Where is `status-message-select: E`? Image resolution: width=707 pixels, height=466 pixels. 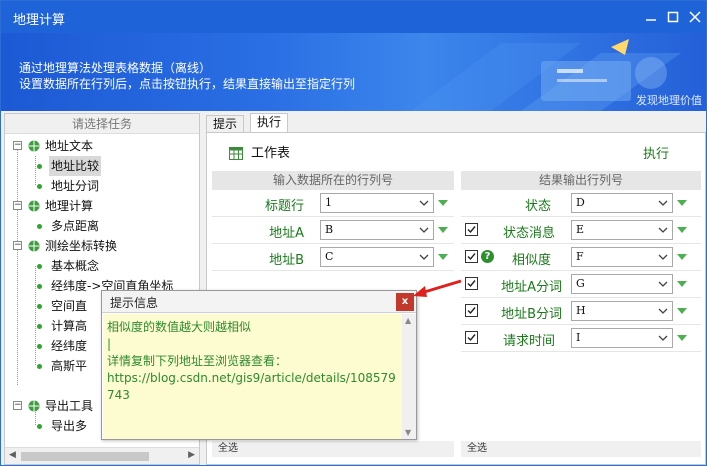 status-message-select: E is located at coordinates (622, 230).